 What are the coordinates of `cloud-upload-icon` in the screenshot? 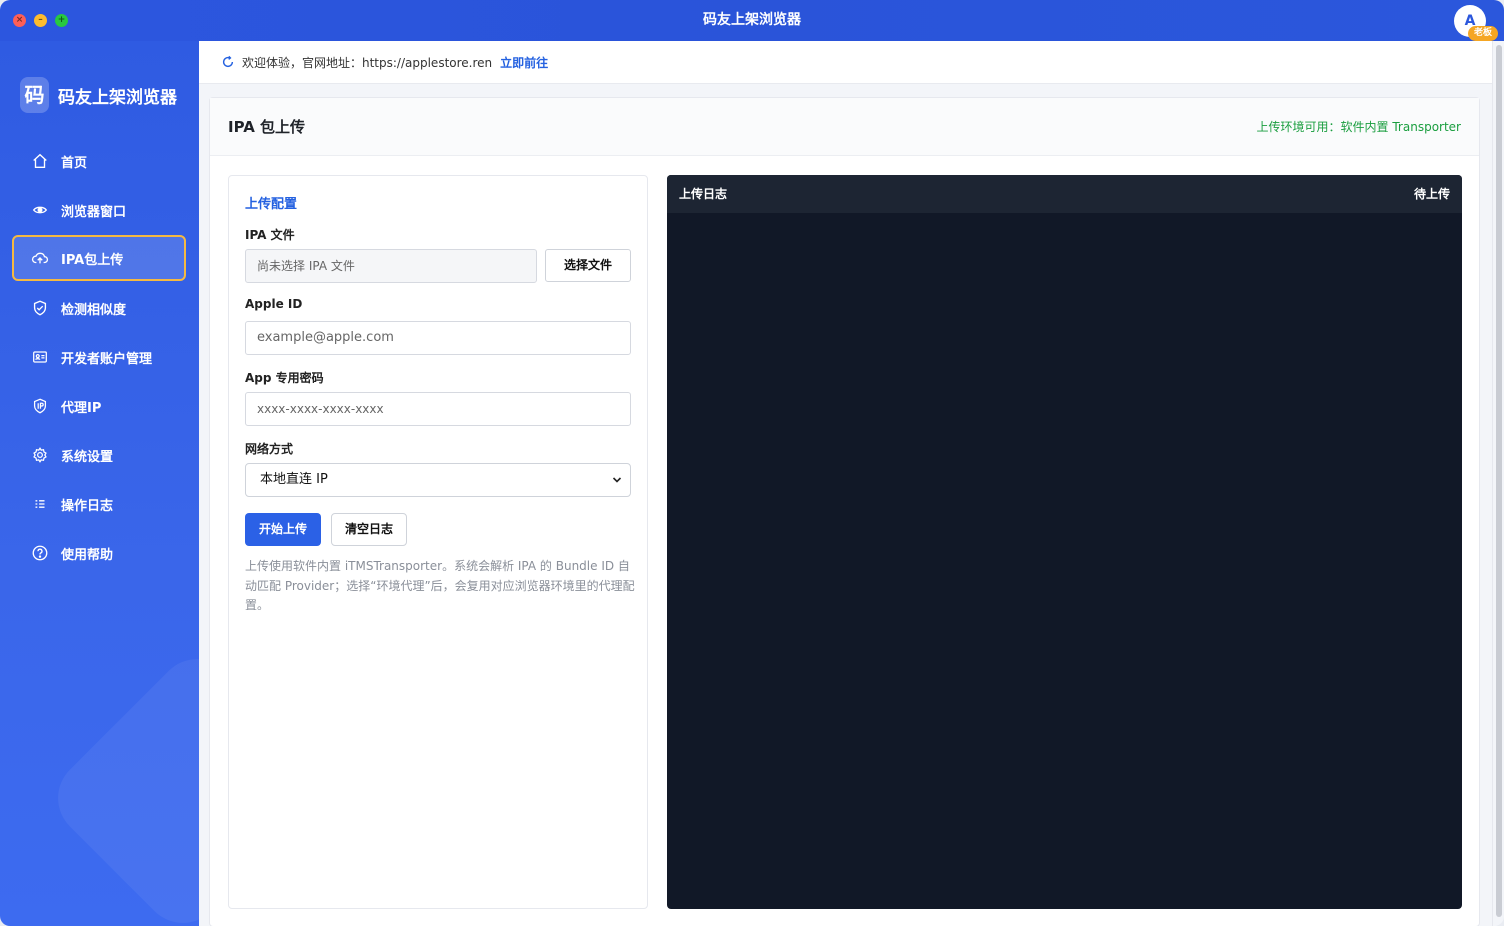 It's located at (40, 258).